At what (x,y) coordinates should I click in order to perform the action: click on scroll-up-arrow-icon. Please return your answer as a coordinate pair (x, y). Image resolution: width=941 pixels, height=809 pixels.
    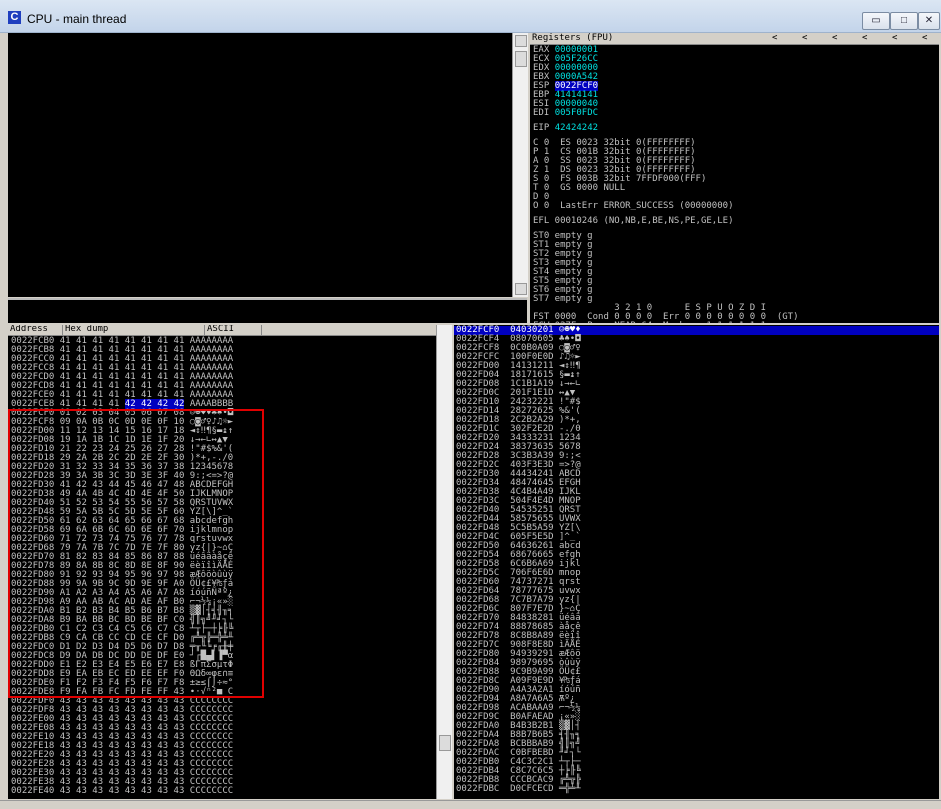
    Looking at the image, I should click on (521, 41).